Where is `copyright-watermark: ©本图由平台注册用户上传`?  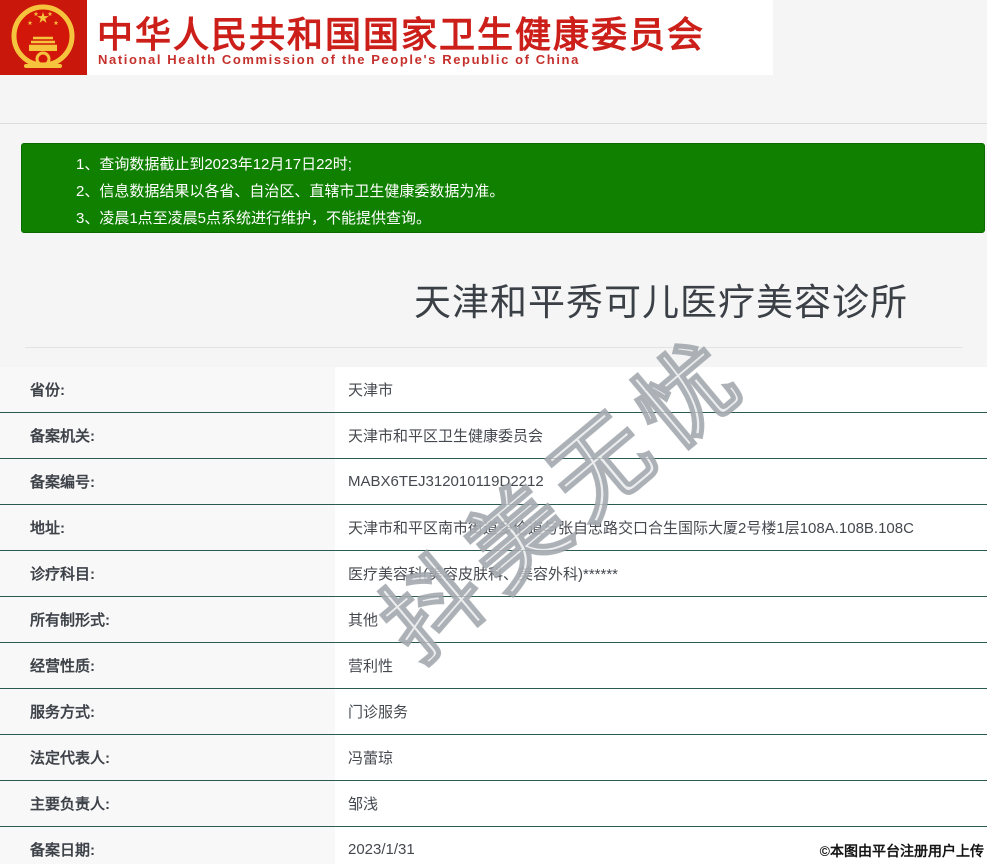
copyright-watermark: ©本图由平台注册用户上传 is located at coordinates (901, 851).